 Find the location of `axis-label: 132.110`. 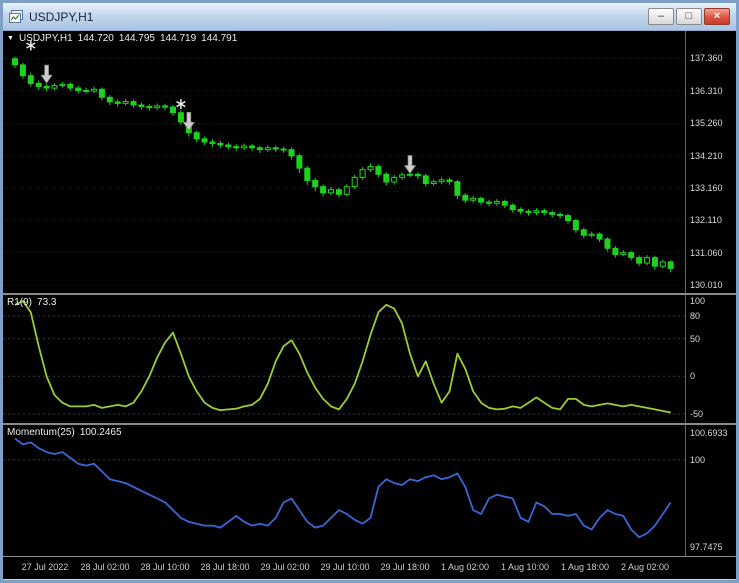

axis-label: 132.110 is located at coordinates (706, 220).